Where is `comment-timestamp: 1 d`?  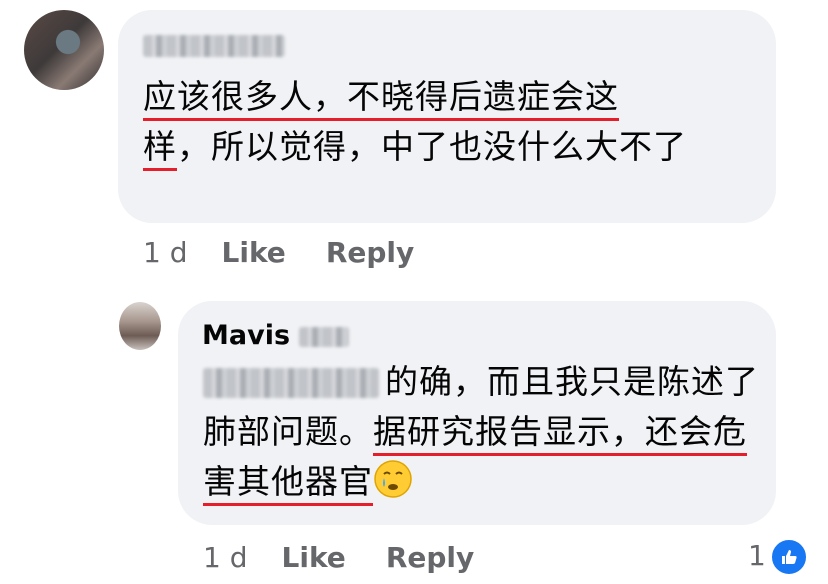 comment-timestamp: 1 d is located at coordinates (165, 252).